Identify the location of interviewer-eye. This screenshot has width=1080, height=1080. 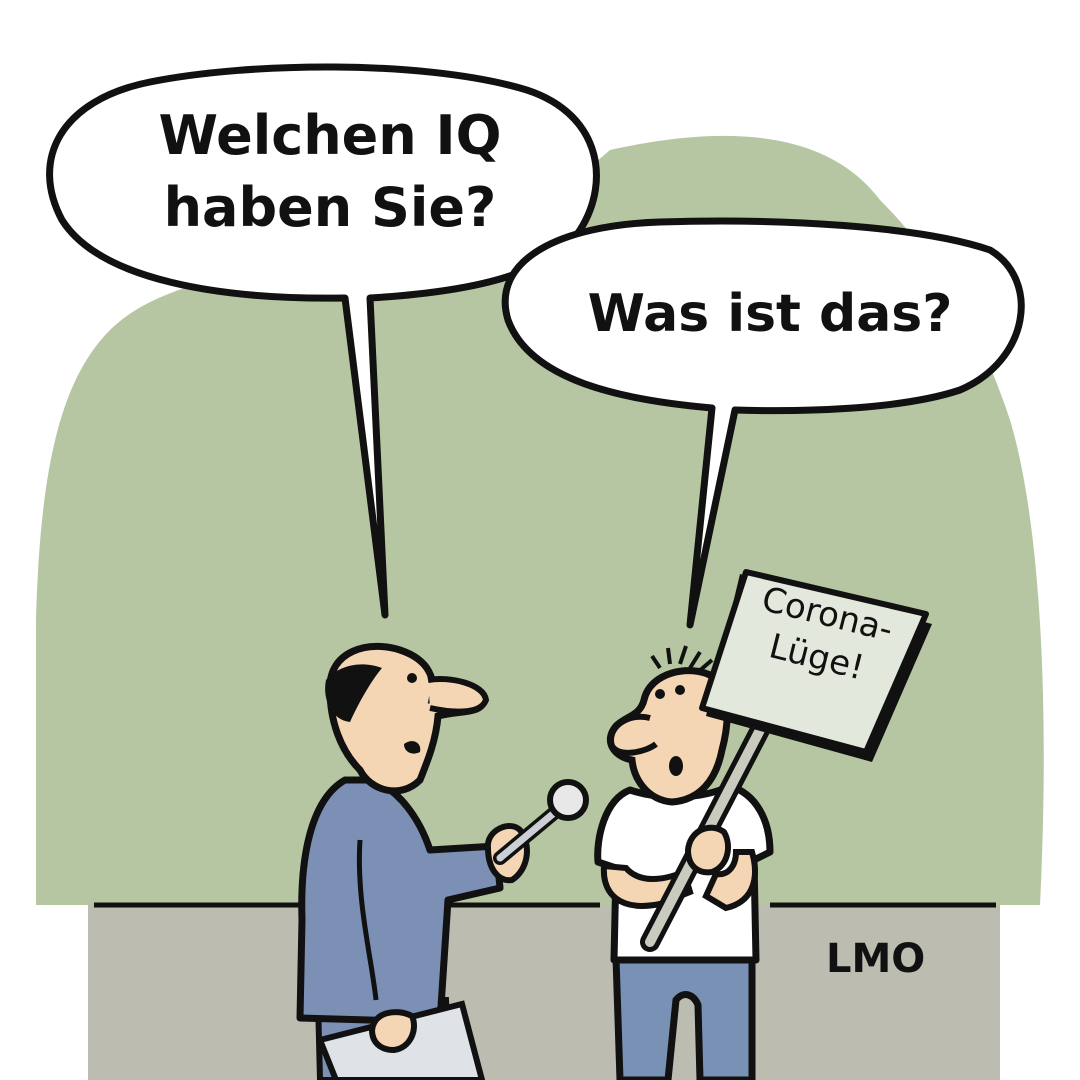
(412, 678).